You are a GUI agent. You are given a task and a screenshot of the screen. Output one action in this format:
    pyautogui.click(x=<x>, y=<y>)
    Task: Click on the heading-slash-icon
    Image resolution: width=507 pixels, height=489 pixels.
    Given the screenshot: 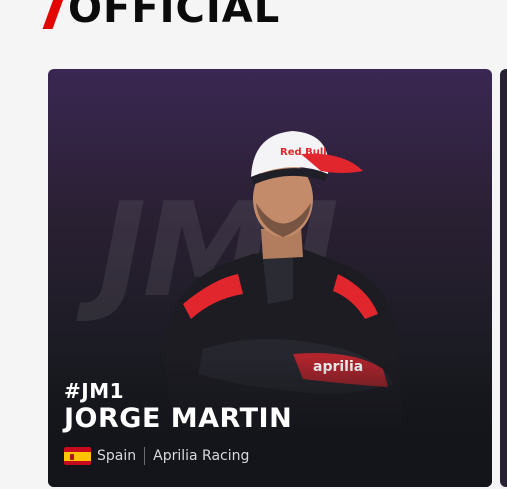 What is the action you would take?
    pyautogui.click(x=53, y=14)
    